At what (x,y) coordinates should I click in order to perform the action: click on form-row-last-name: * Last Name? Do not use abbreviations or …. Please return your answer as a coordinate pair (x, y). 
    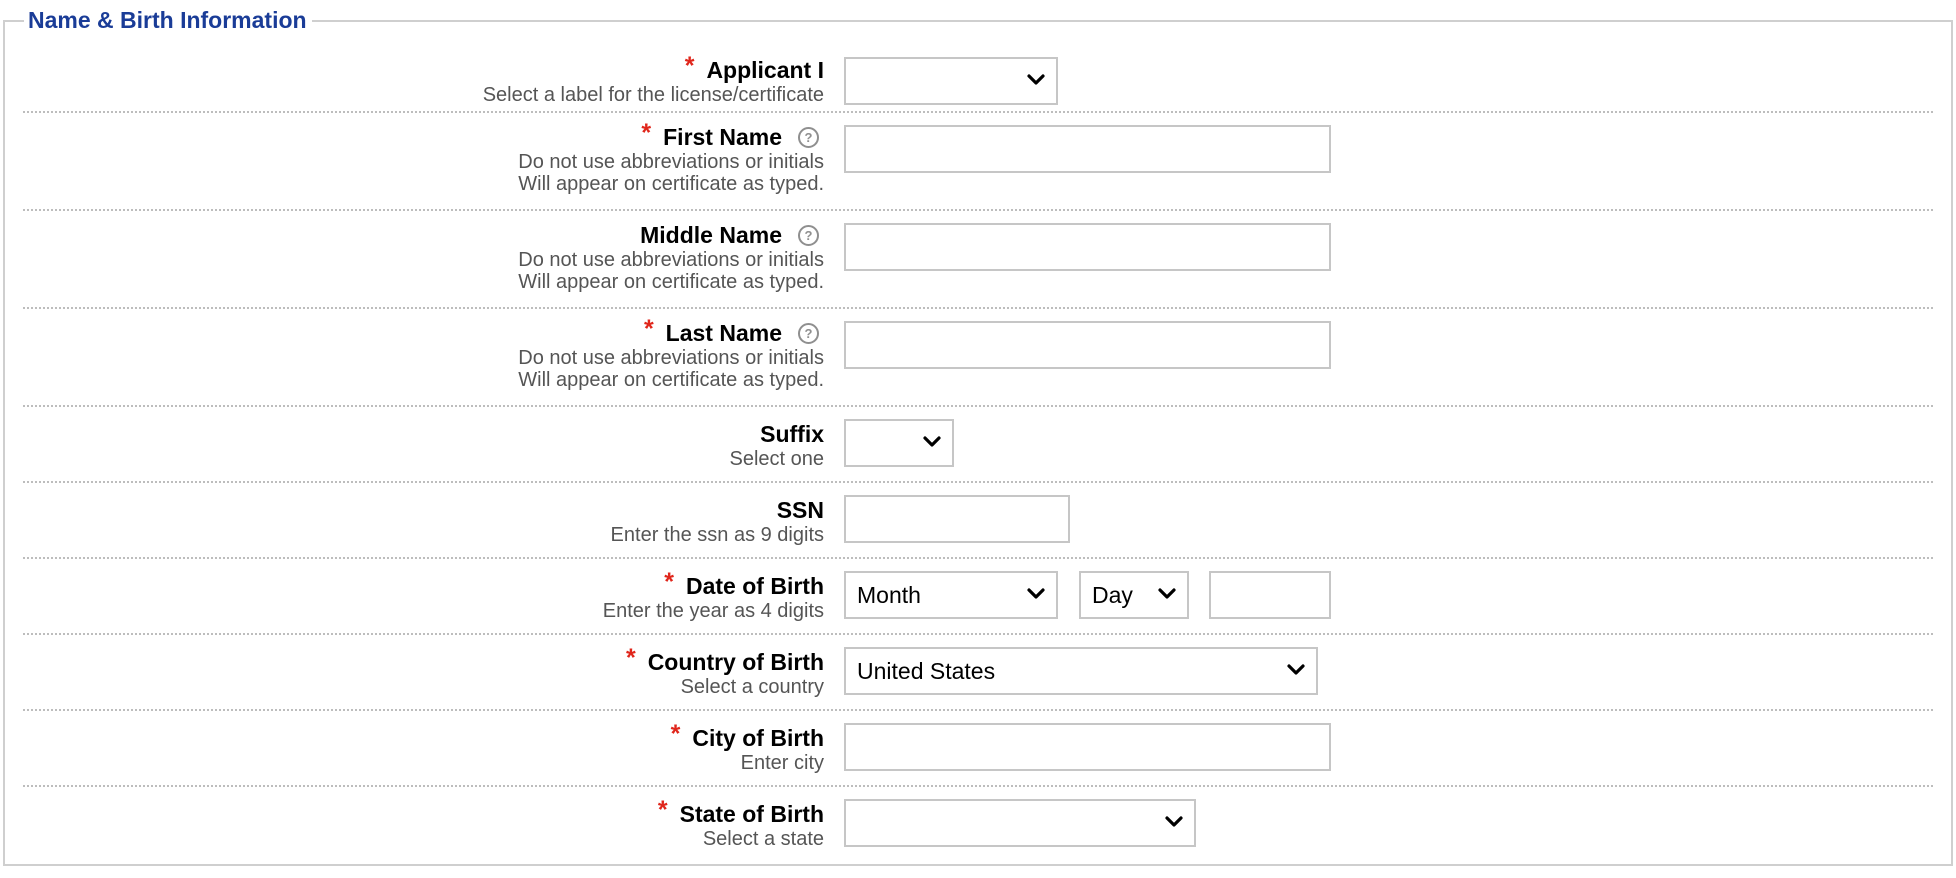
    Looking at the image, I should click on (978, 358).